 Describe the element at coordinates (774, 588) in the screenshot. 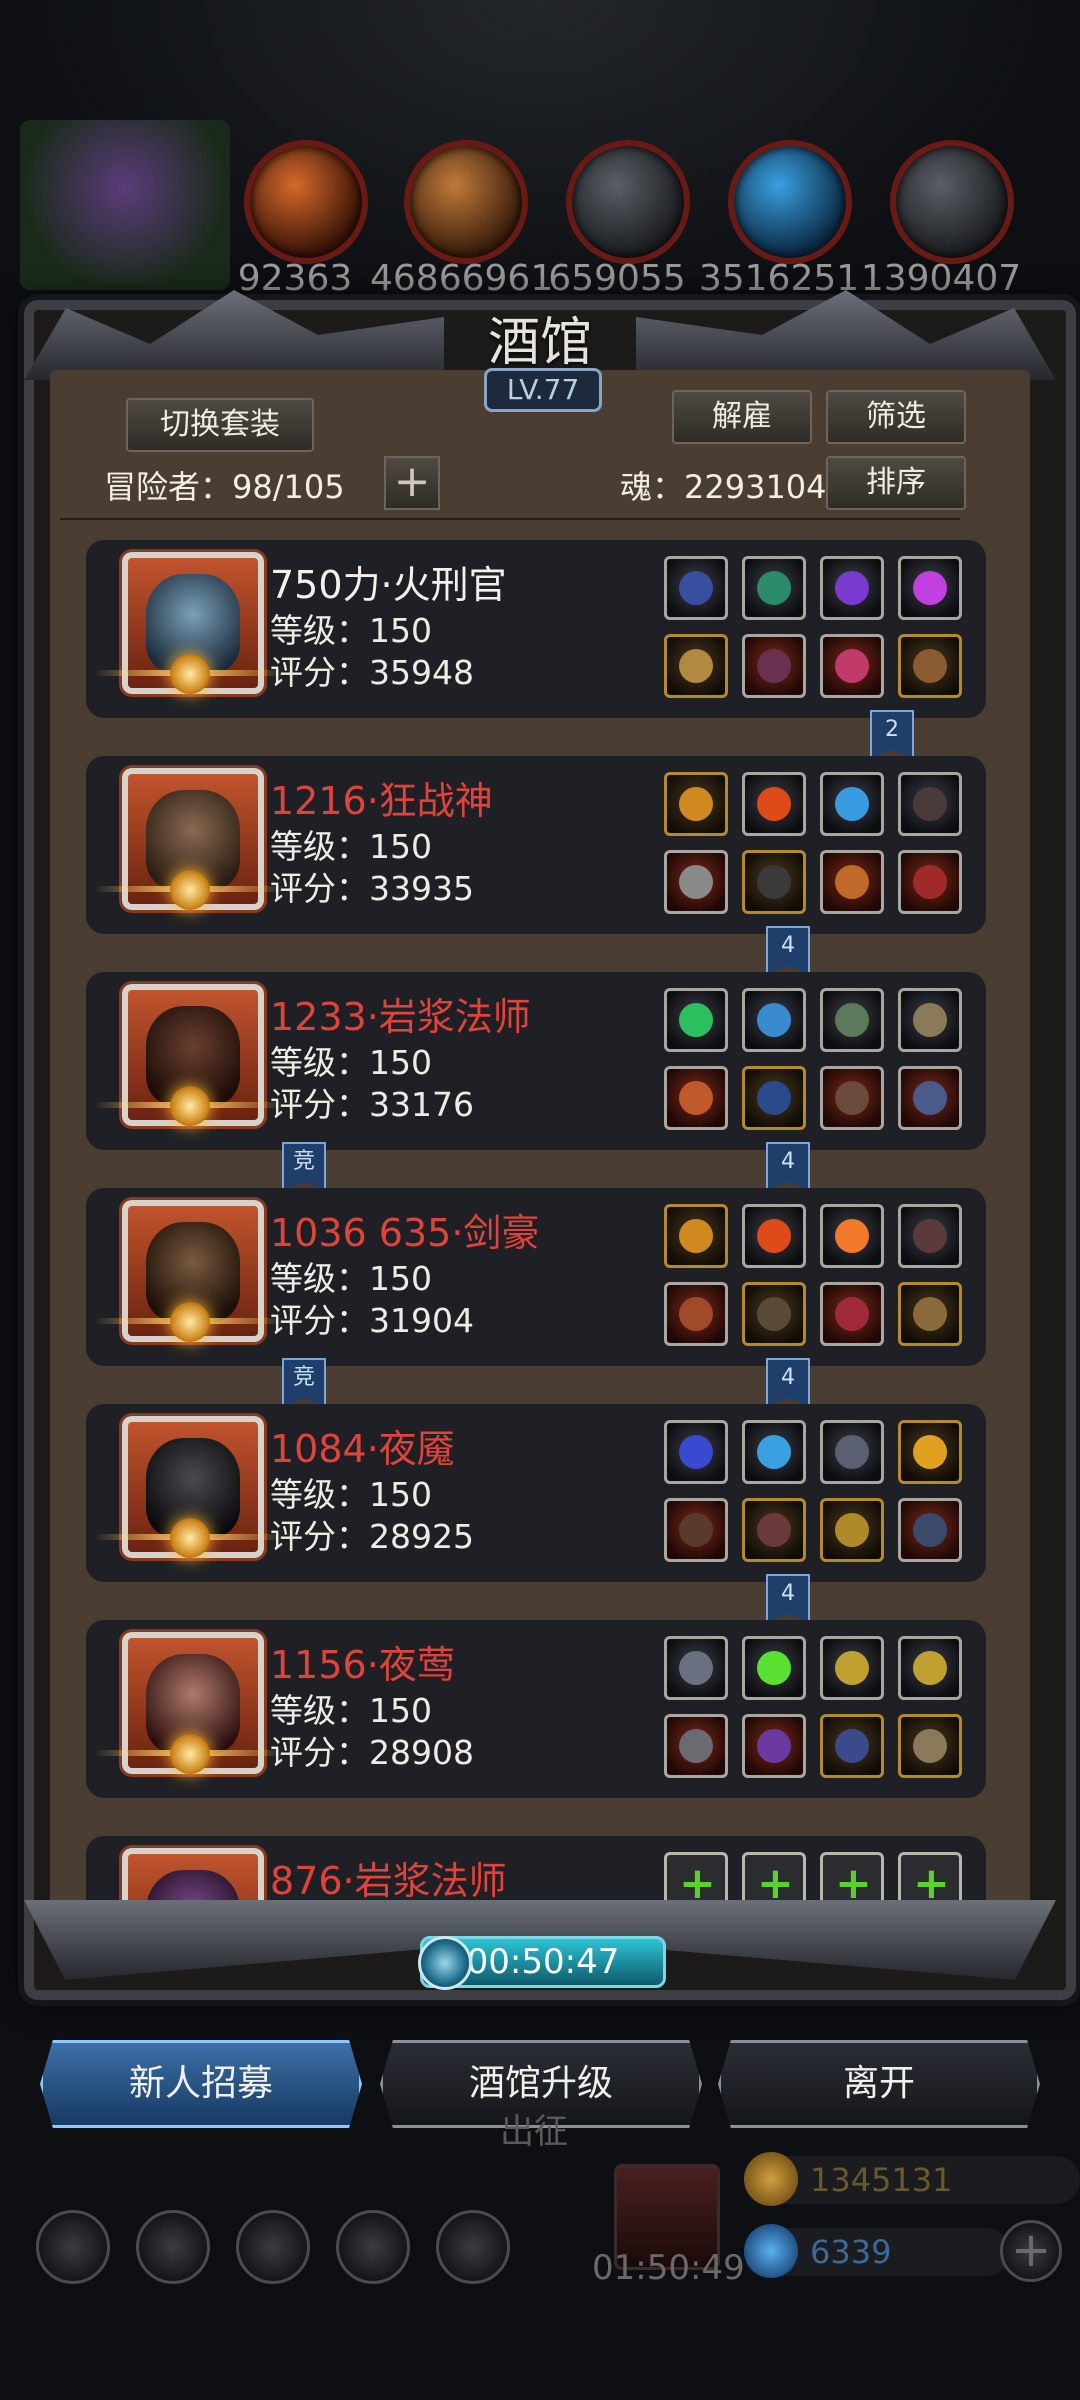

I see `cloak-slot-icon` at that location.